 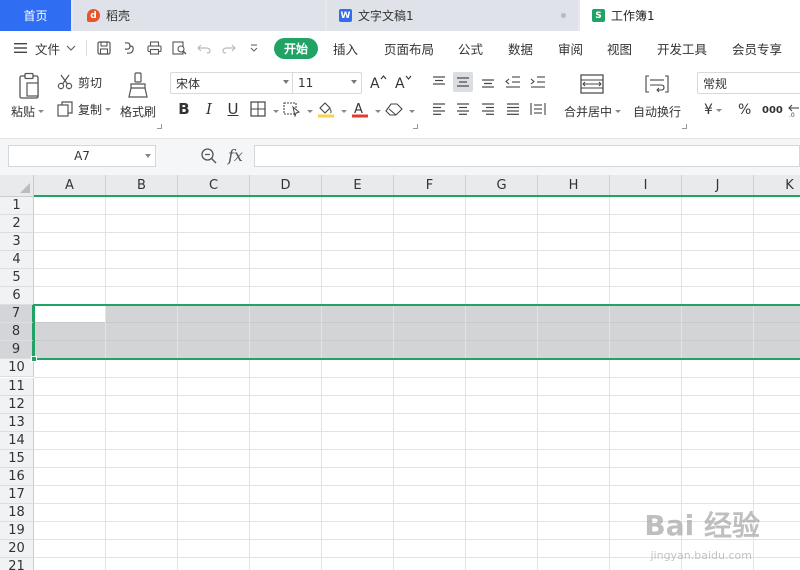 I want to click on undo-icon, so click(x=204, y=48).